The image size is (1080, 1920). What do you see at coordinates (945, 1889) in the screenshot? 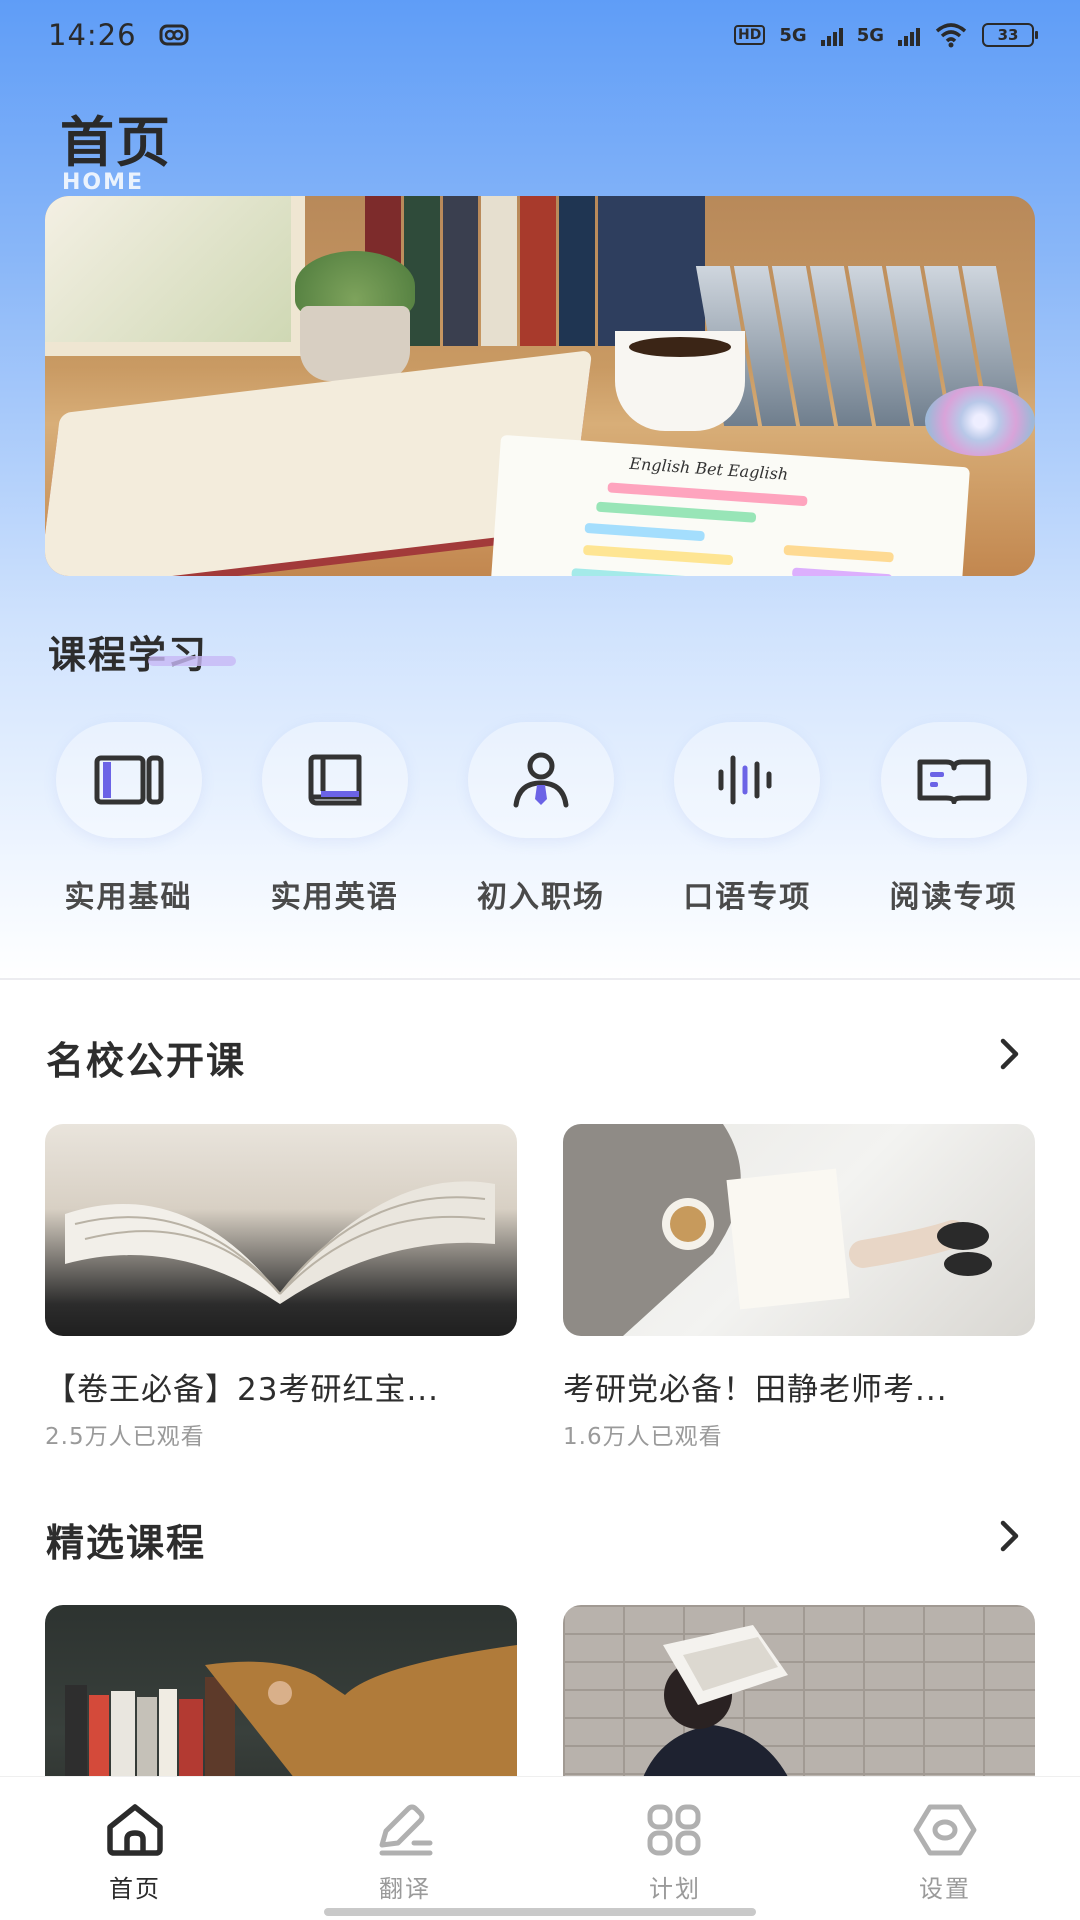
I see `nav-settings-label: 设置` at bounding box center [945, 1889].